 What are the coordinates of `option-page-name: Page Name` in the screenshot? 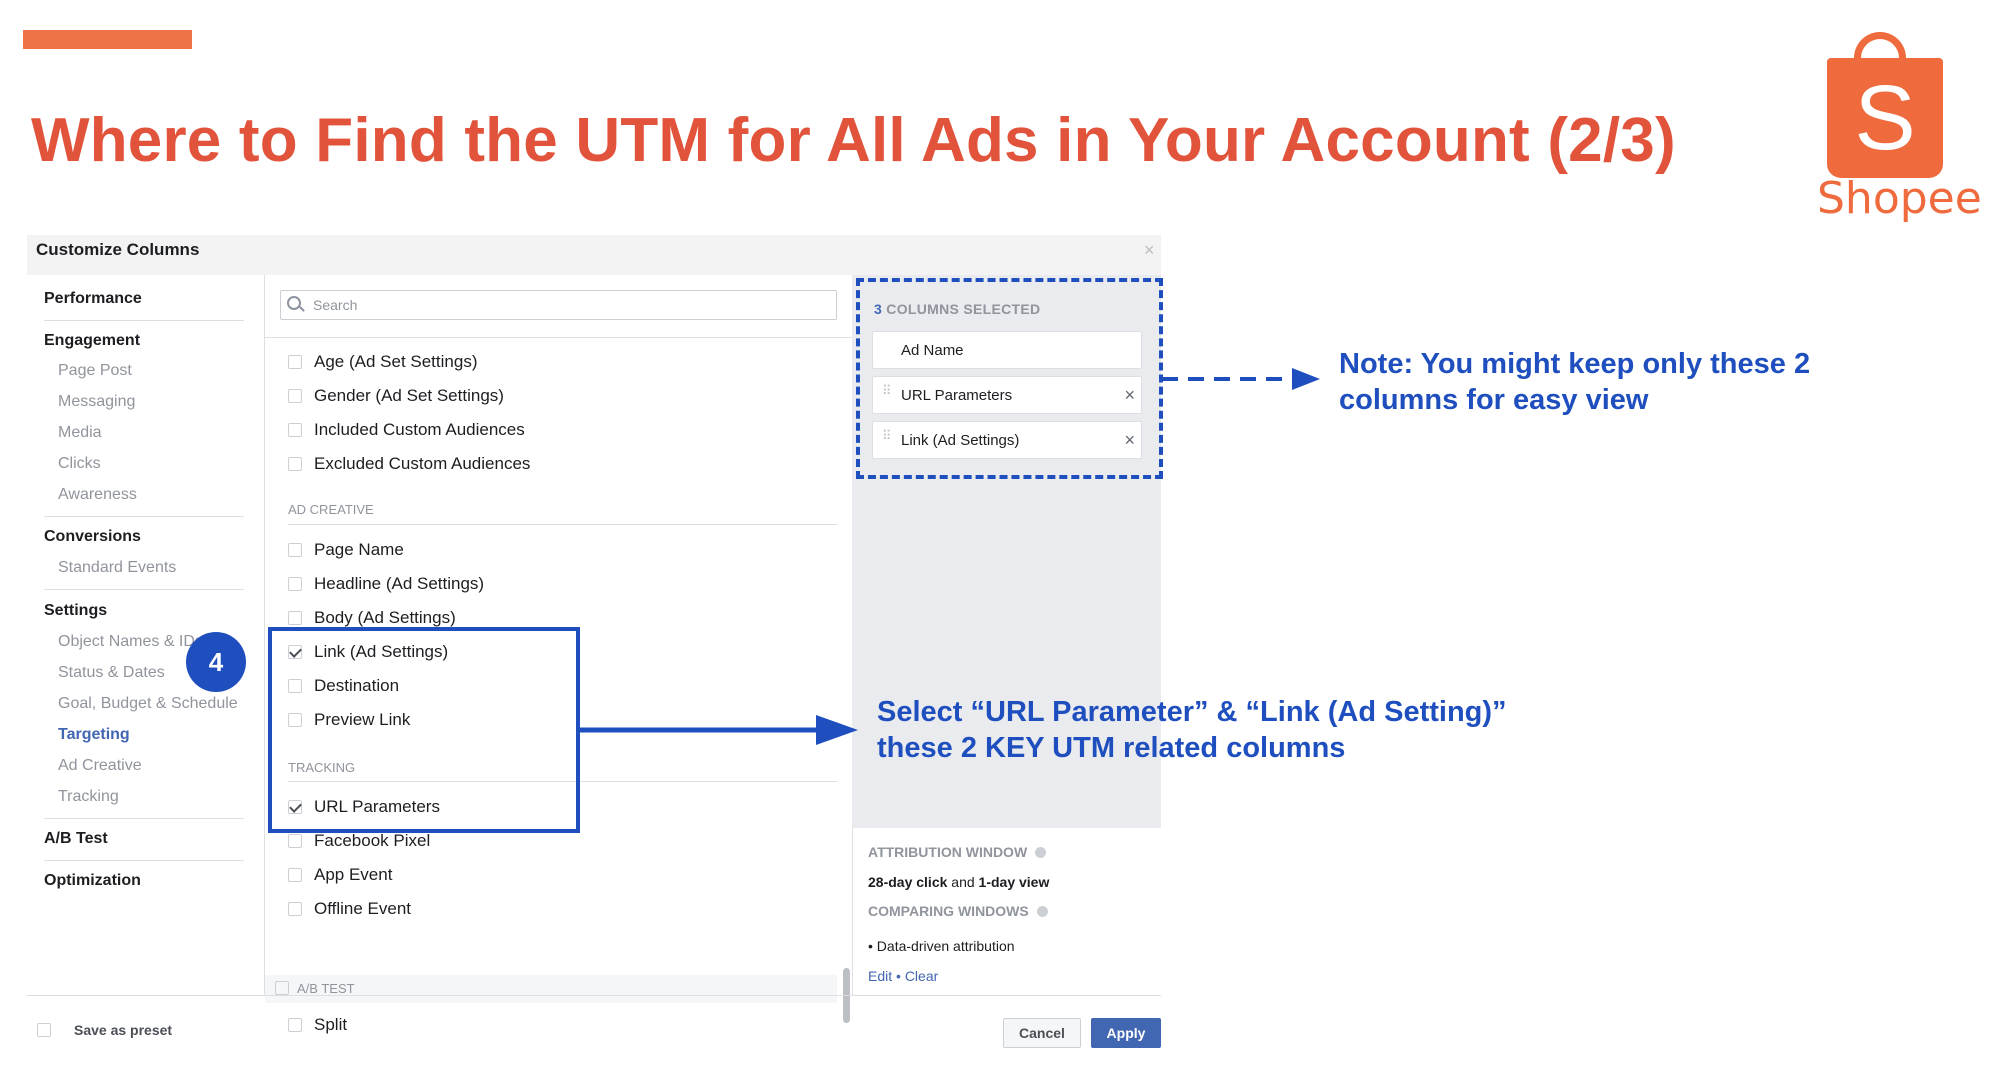 It's located at (346, 550).